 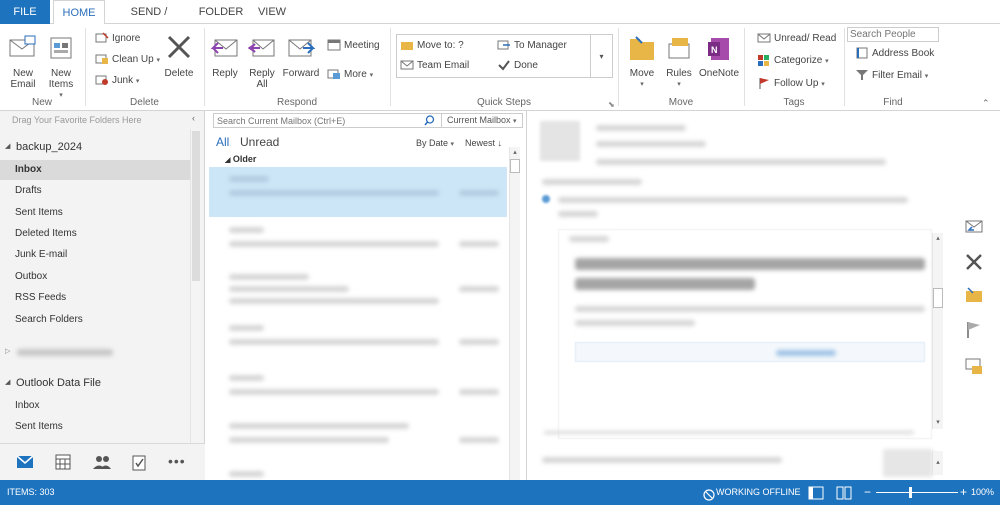 What do you see at coordinates (225, 56) in the screenshot?
I see `reply-button: Reply` at bounding box center [225, 56].